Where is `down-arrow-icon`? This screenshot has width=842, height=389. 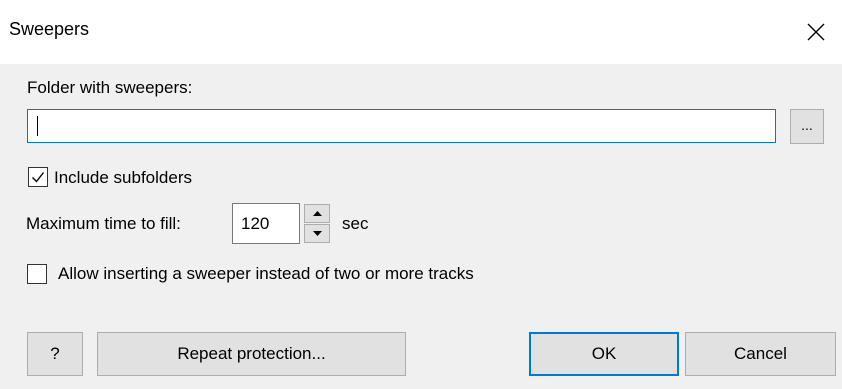
down-arrow-icon is located at coordinates (317, 233).